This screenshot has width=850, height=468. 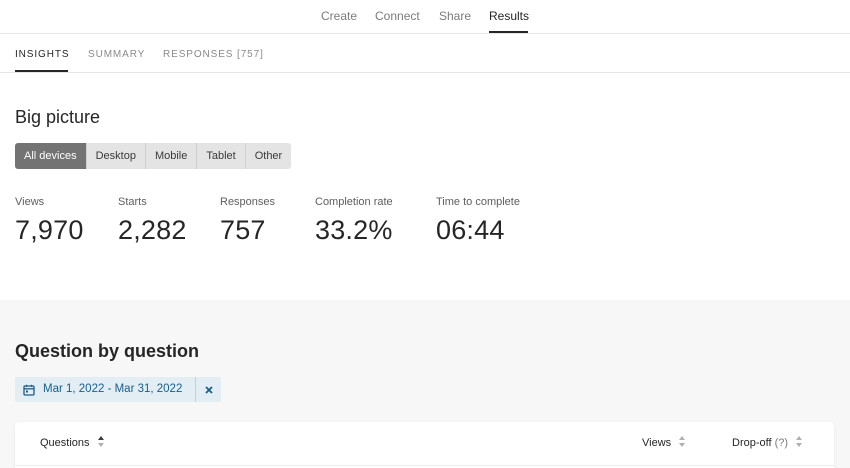 I want to click on column-header-label: Questions, so click(x=65, y=443).